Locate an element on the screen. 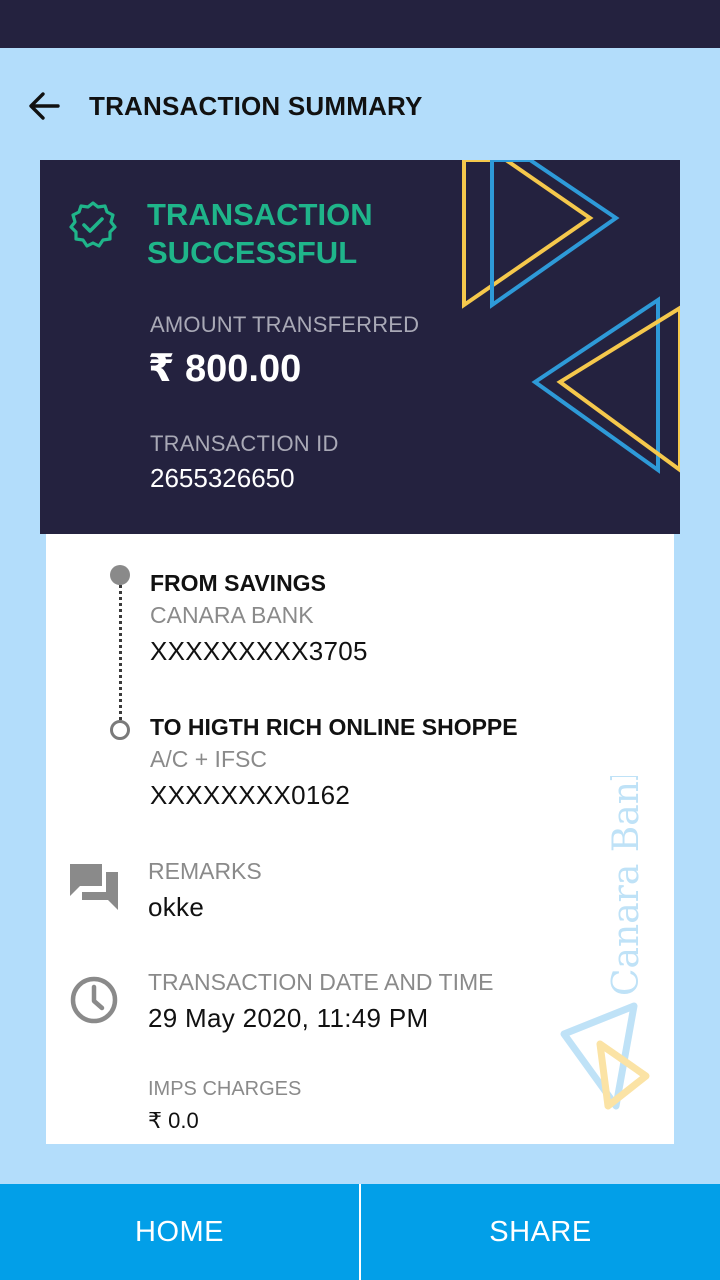  clock-icon is located at coordinates (94, 1002).